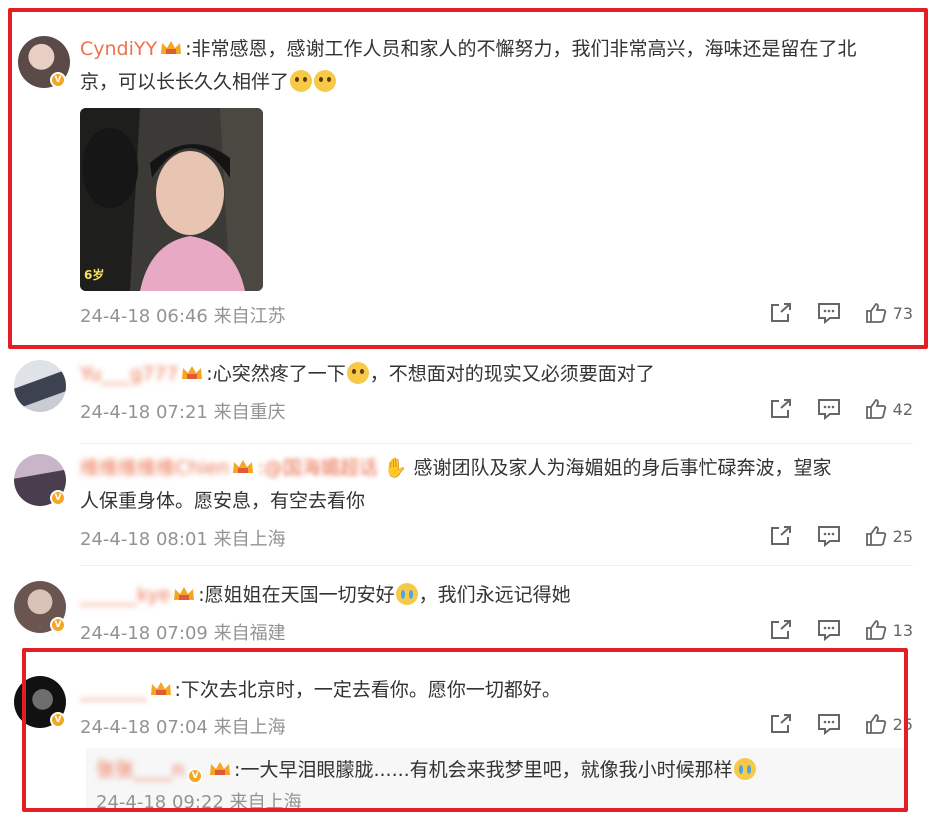 This screenshot has width=931, height=817. I want to click on comment-actions: 13, so click(835, 630).